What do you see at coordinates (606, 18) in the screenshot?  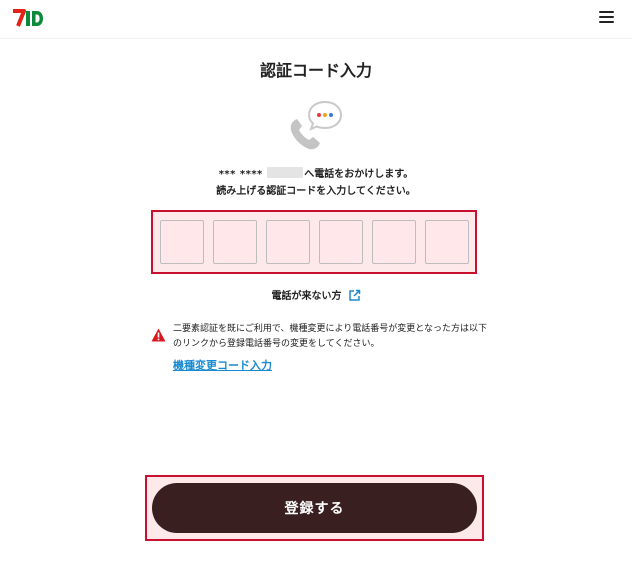 I see `hamburger-menu-icon` at bounding box center [606, 18].